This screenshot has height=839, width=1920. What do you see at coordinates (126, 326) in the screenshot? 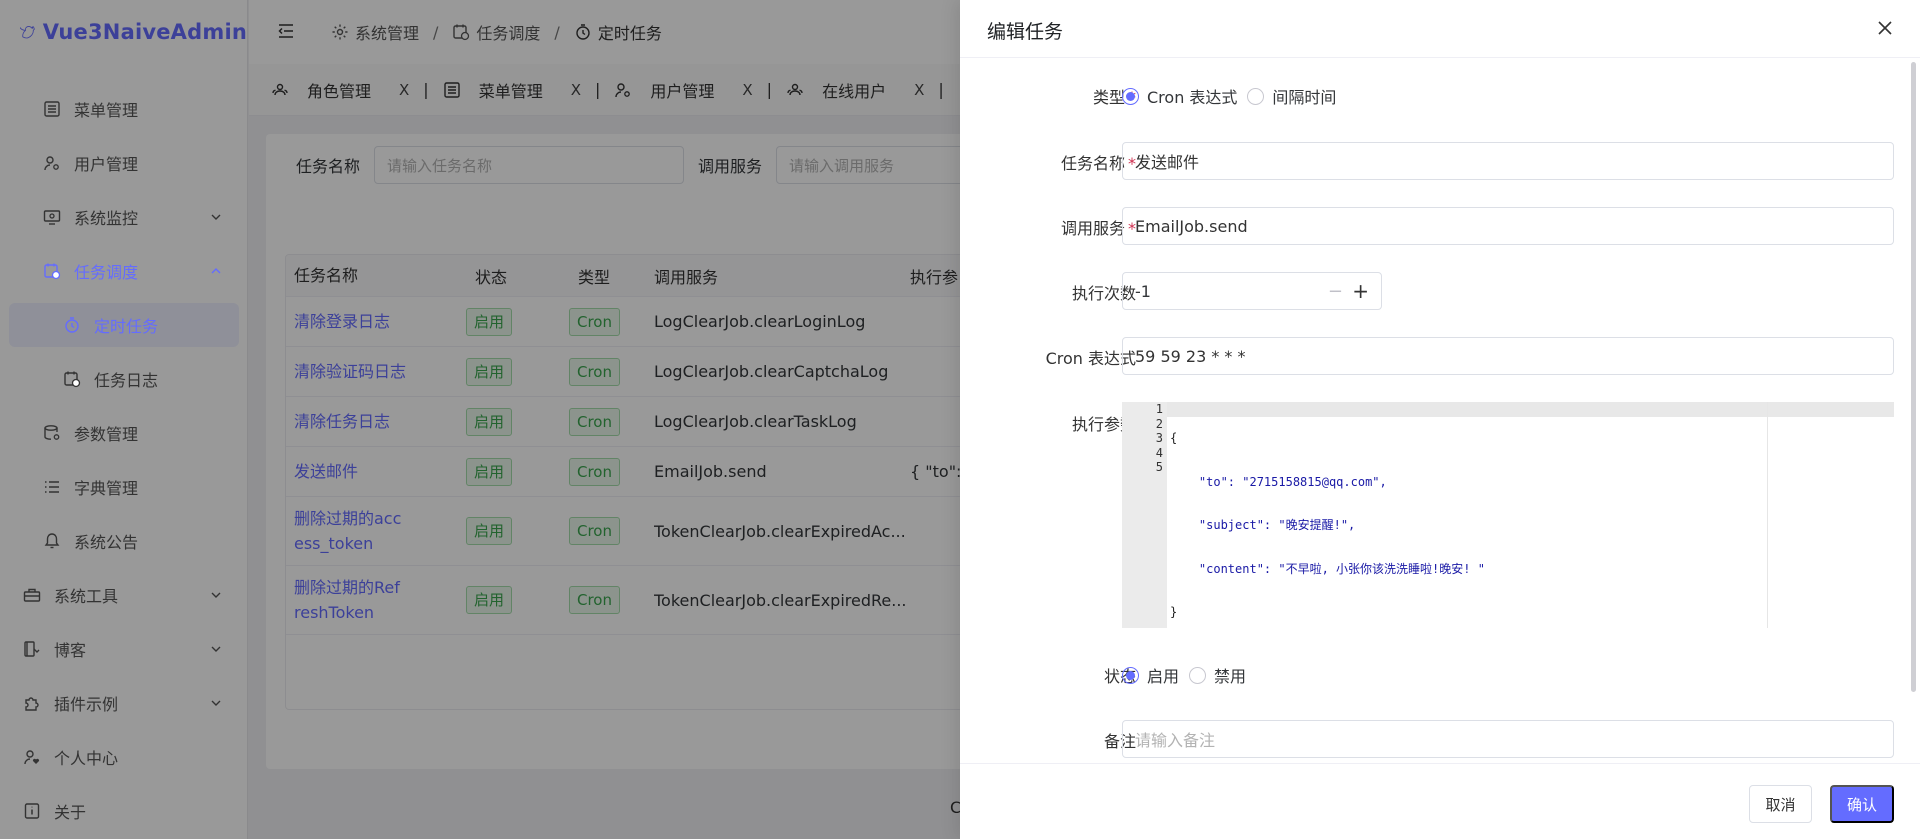
I see `sidebar-item-label: 定时任务` at bounding box center [126, 326].